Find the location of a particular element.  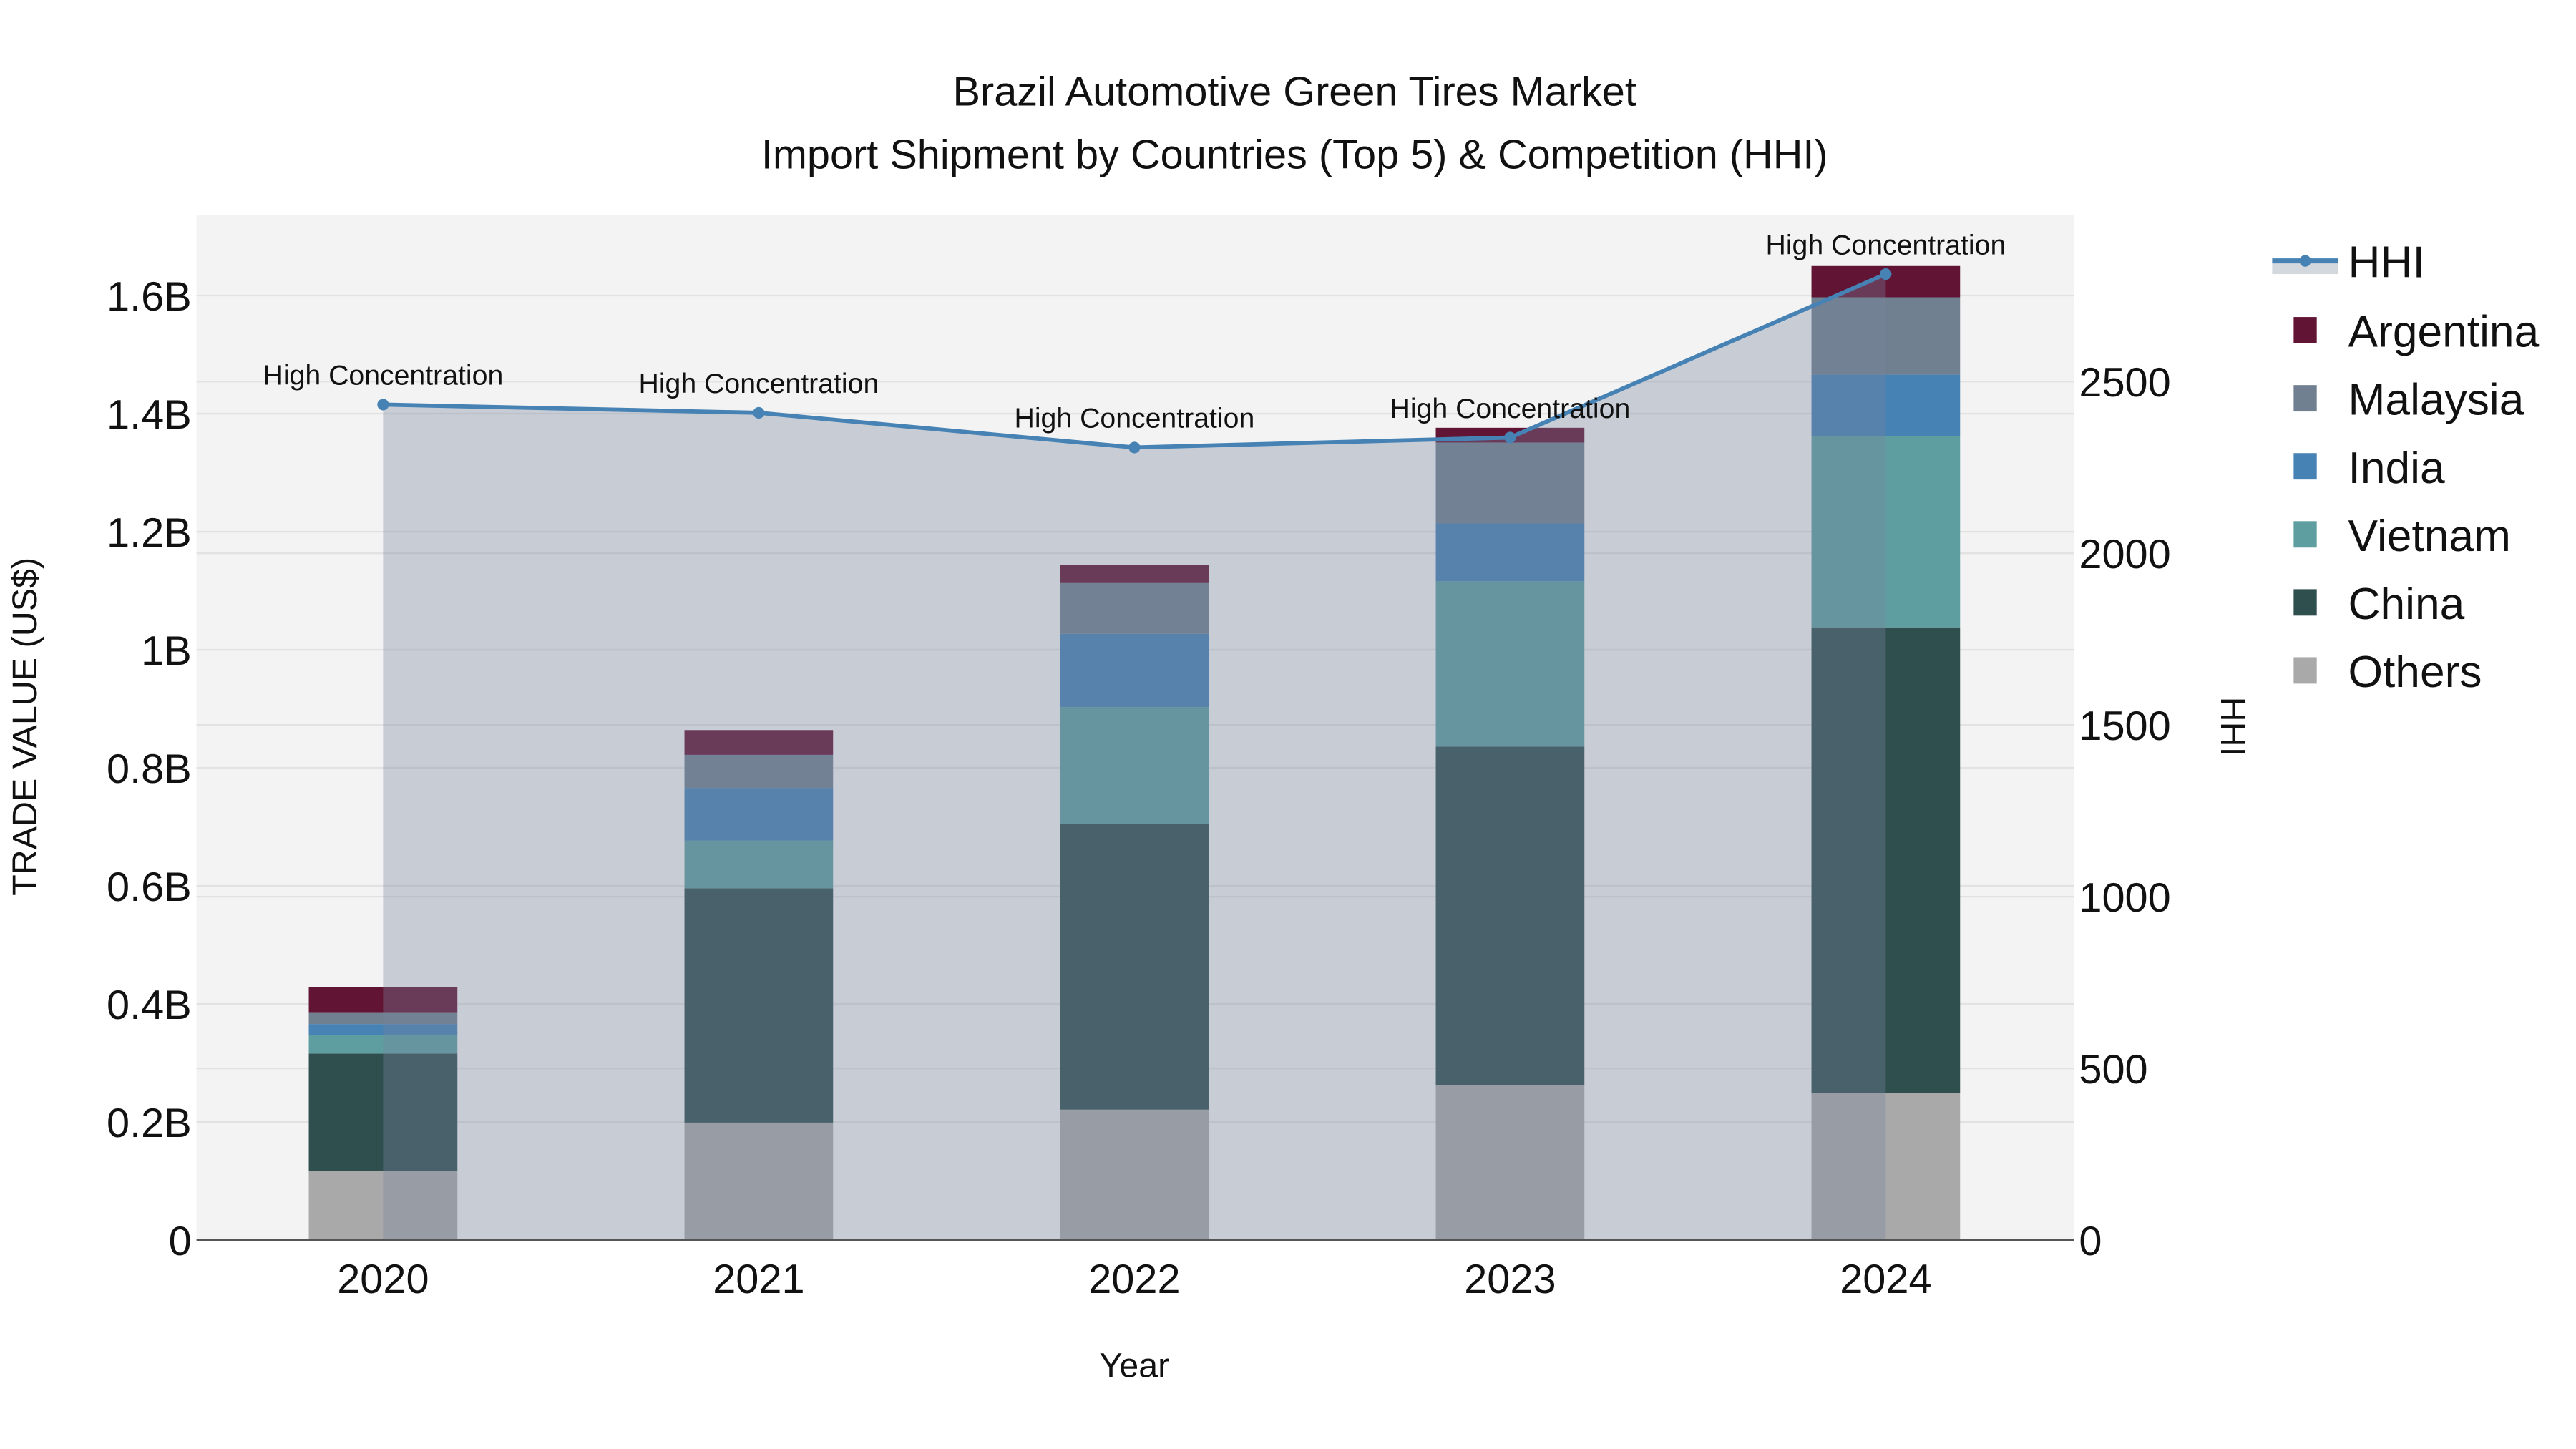

legend-swatch-argentina is located at coordinates (2305, 330).